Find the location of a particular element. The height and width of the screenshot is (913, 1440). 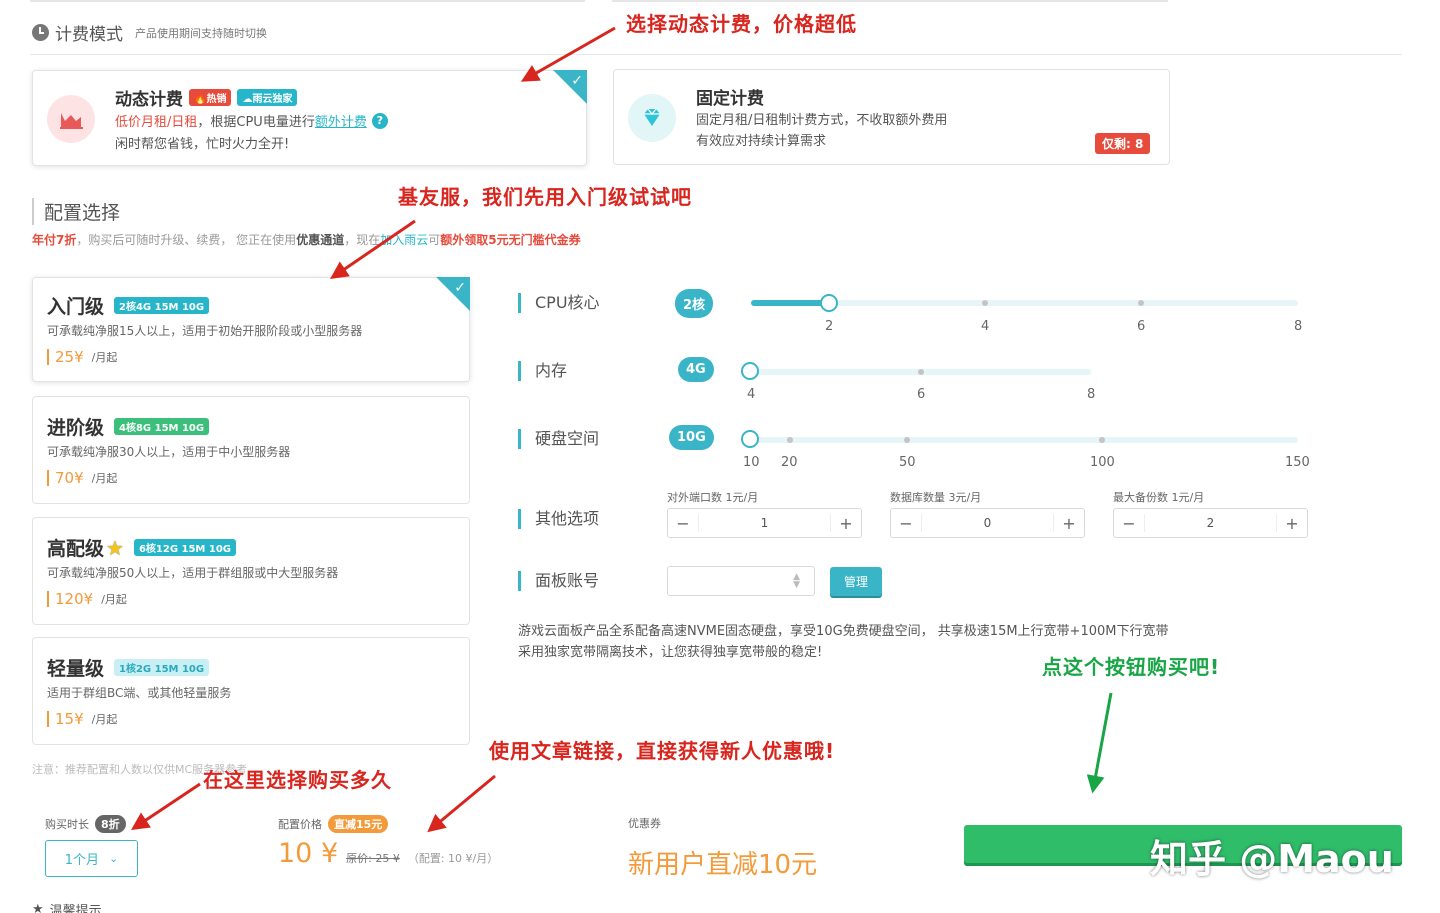

arrow-to-buy is located at coordinates (1099, 743).